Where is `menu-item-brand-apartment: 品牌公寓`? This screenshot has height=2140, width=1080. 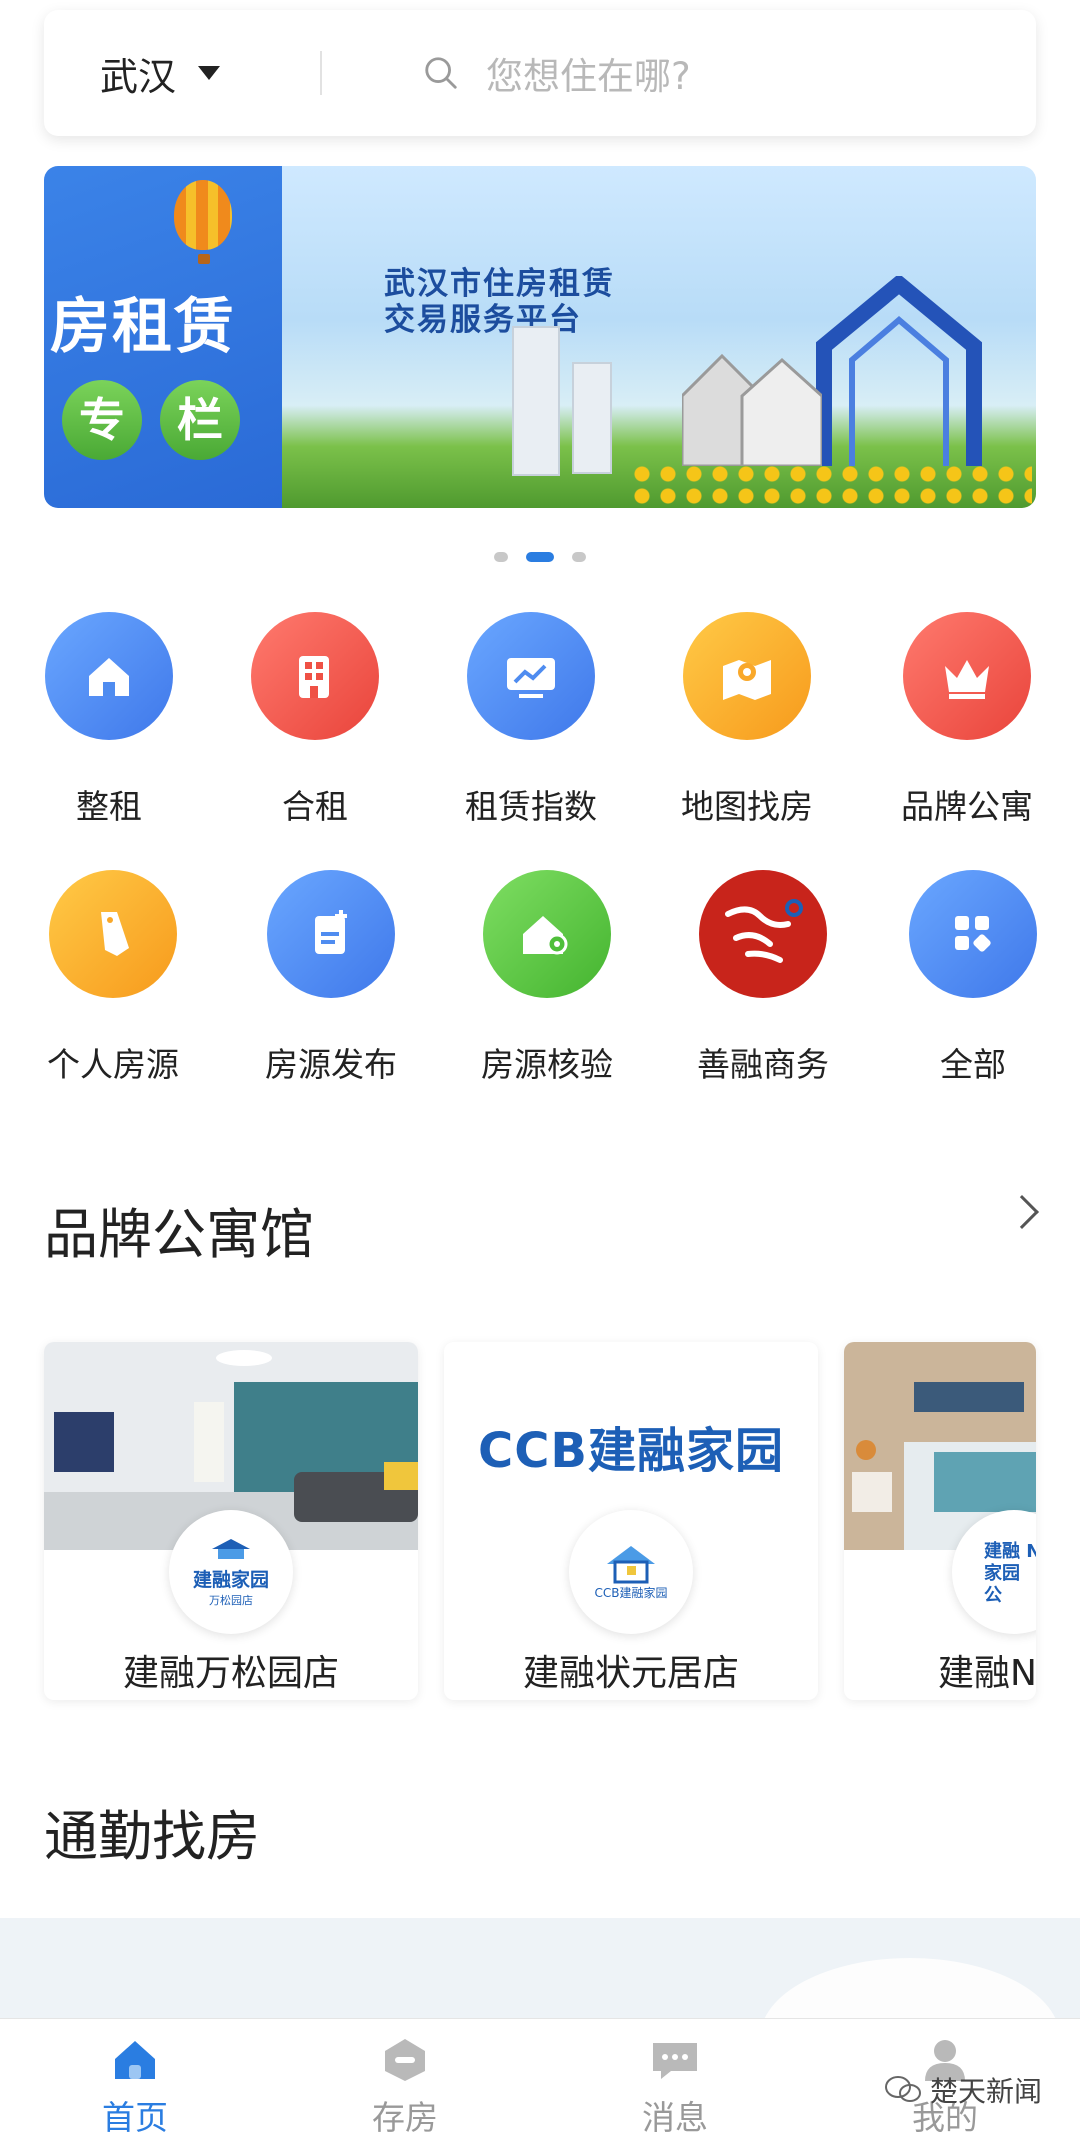
menu-item-brand-apartment: 品牌公寓 is located at coordinates (967, 720).